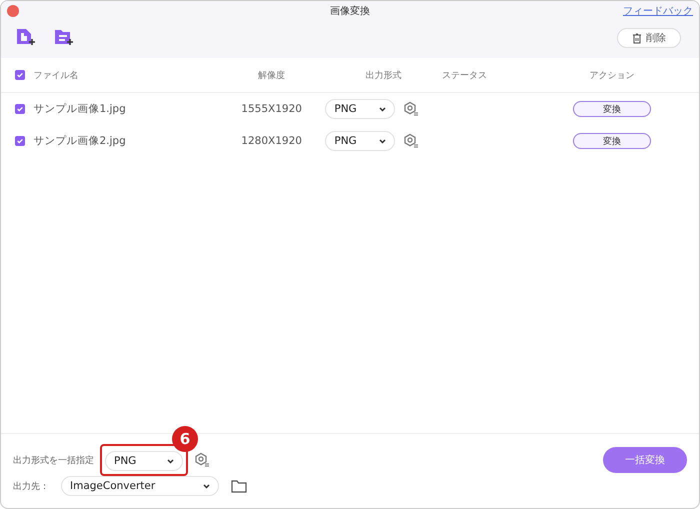  Describe the element at coordinates (80, 141) in the screenshot. I see `file-name: サンプル画像2.jpg` at that location.